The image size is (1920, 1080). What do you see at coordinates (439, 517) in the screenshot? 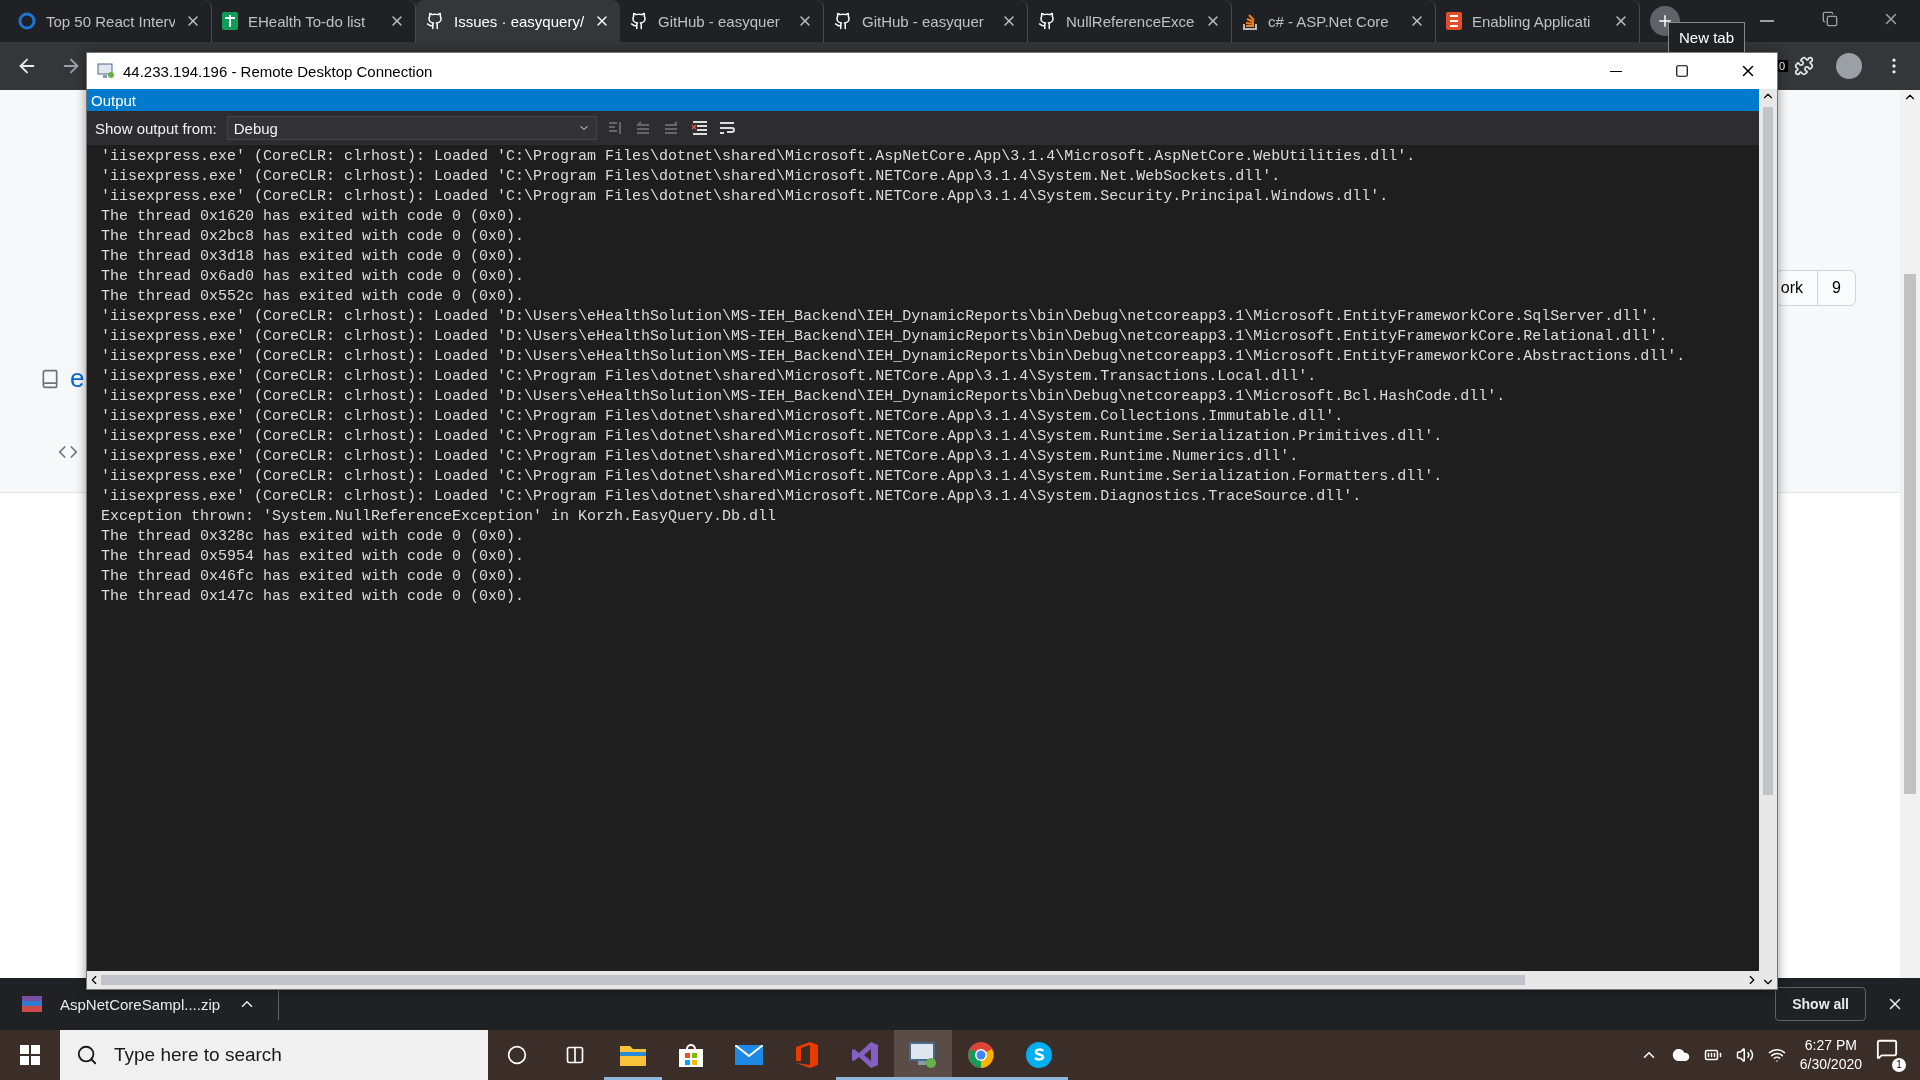
I see `output-line: Exception thrown: 'System.NullReferenceException' in Korzh.EasyQuery.Db.dll` at bounding box center [439, 517].